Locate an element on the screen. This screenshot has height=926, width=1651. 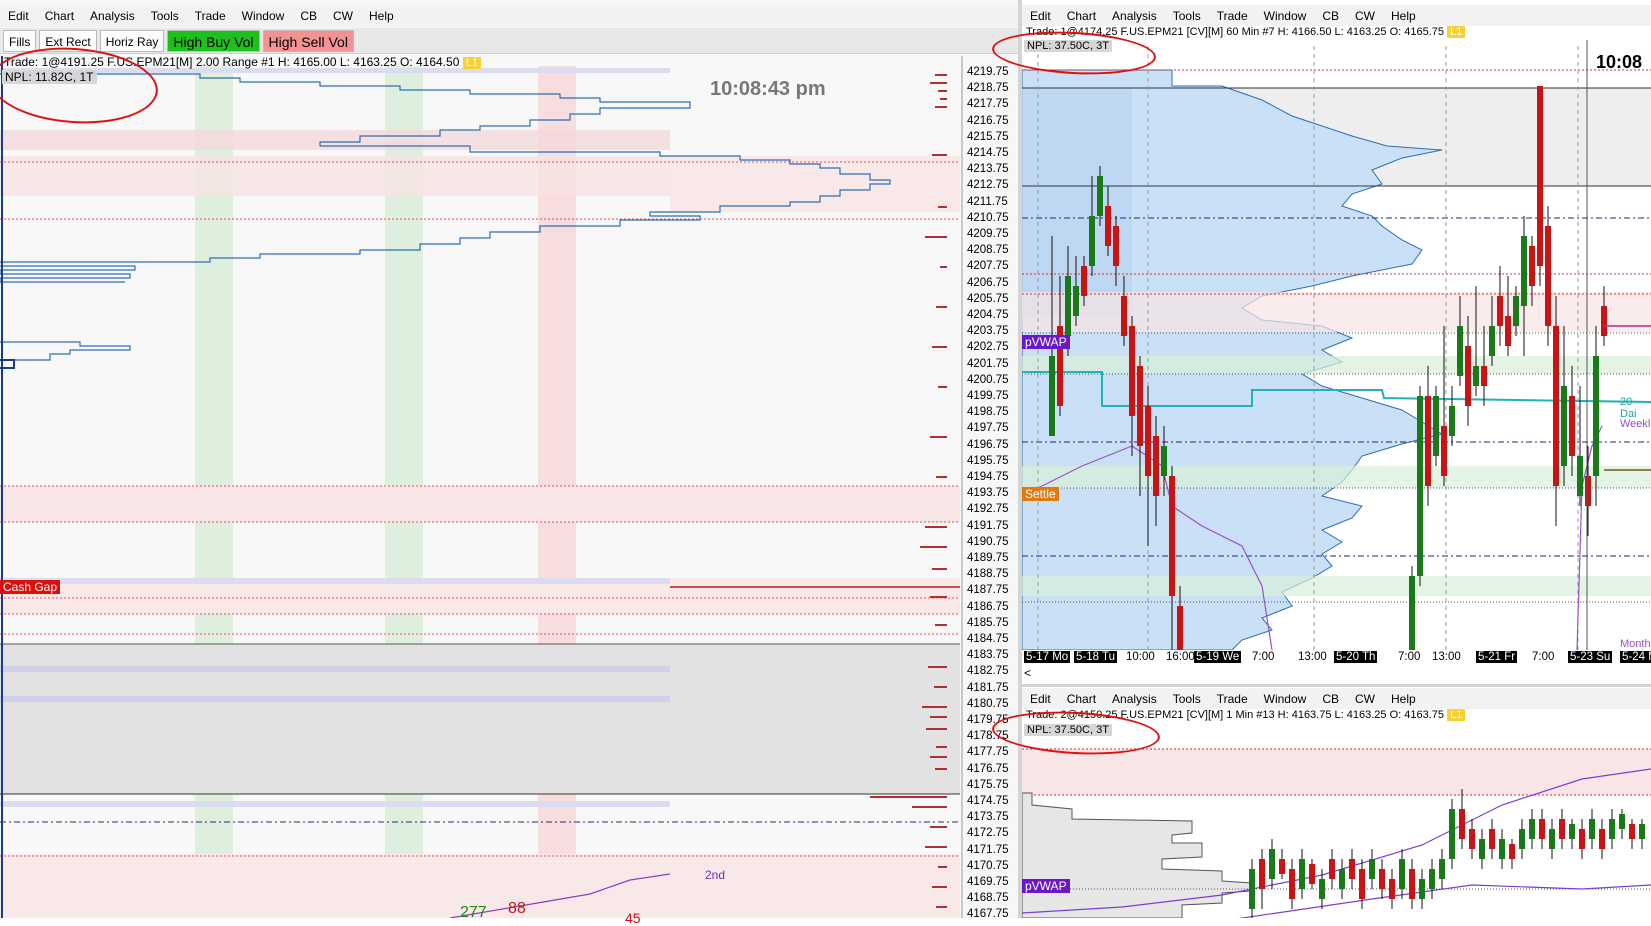
x-label: 5-23 Su is located at coordinates (1590, 657).